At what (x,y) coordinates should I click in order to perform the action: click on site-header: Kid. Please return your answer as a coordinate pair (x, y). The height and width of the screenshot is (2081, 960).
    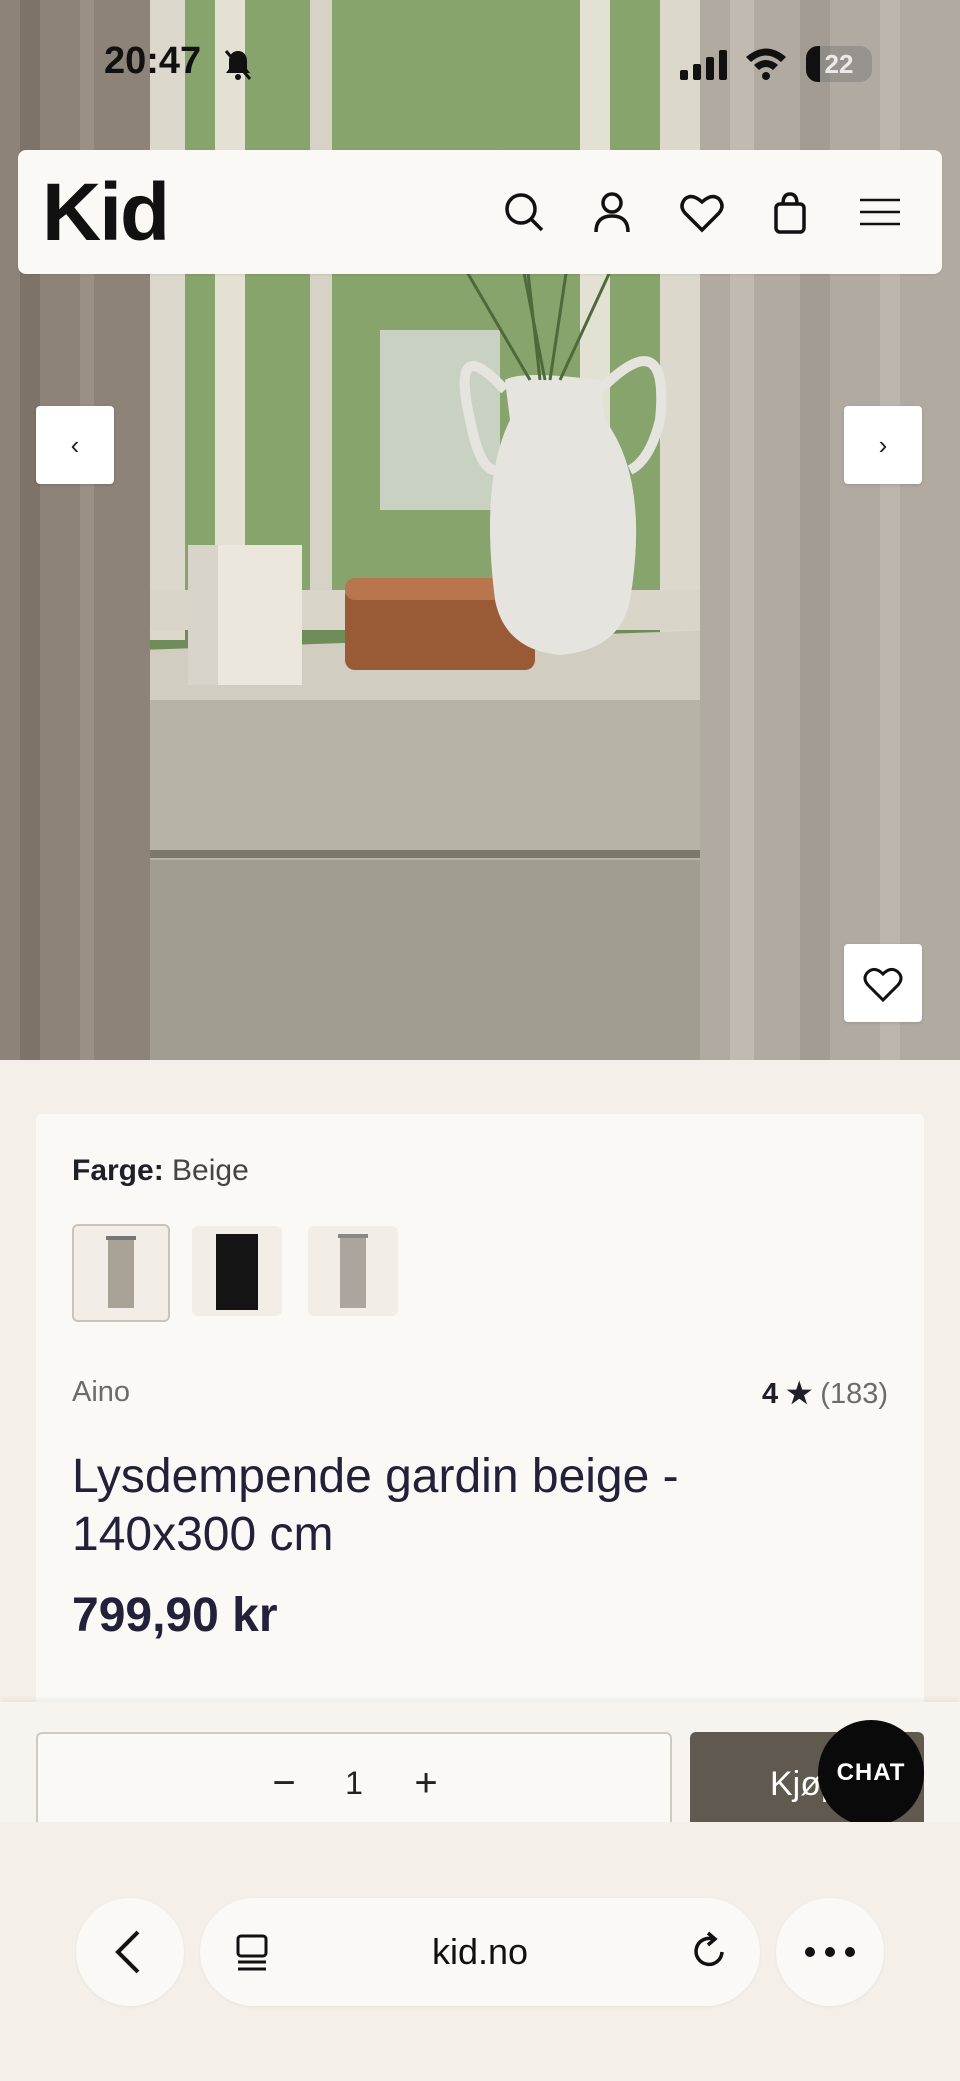
    Looking at the image, I should click on (480, 212).